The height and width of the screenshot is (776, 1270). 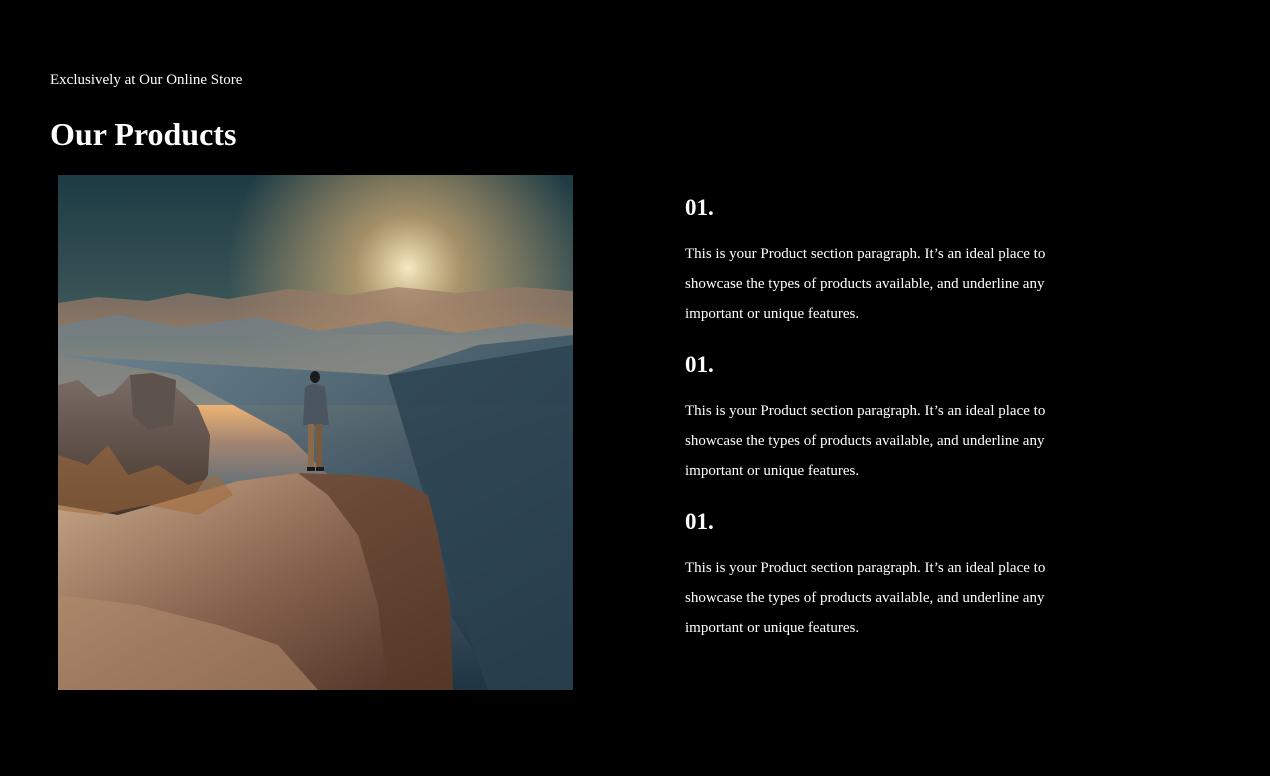 I want to click on section-eyebrow: Exclusively at Our Online Store, so click(x=146, y=80).